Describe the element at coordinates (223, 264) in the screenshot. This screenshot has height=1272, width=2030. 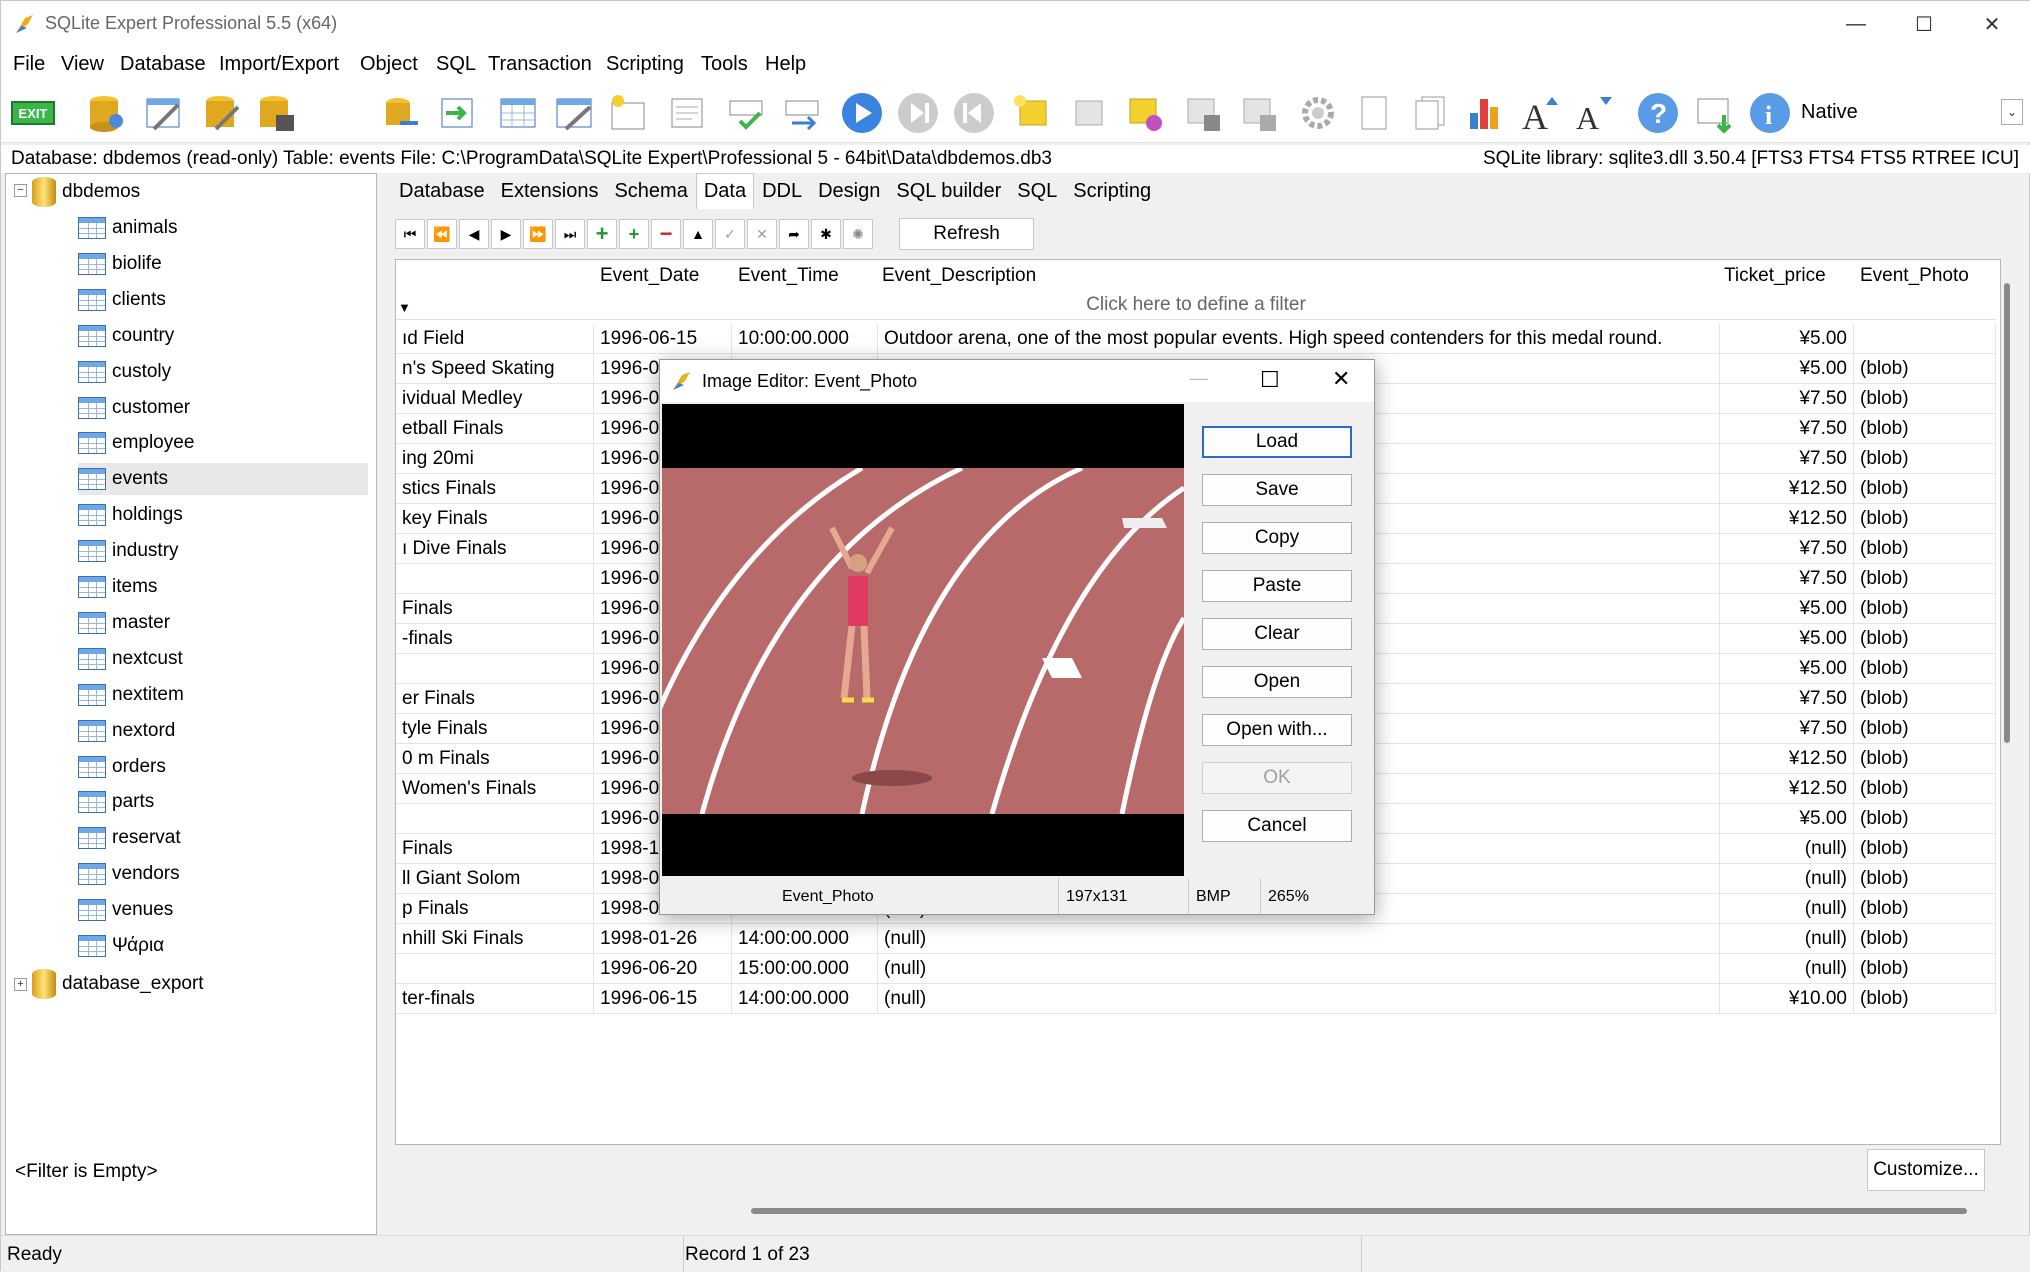
I see `tree-table-1: biolife` at that location.